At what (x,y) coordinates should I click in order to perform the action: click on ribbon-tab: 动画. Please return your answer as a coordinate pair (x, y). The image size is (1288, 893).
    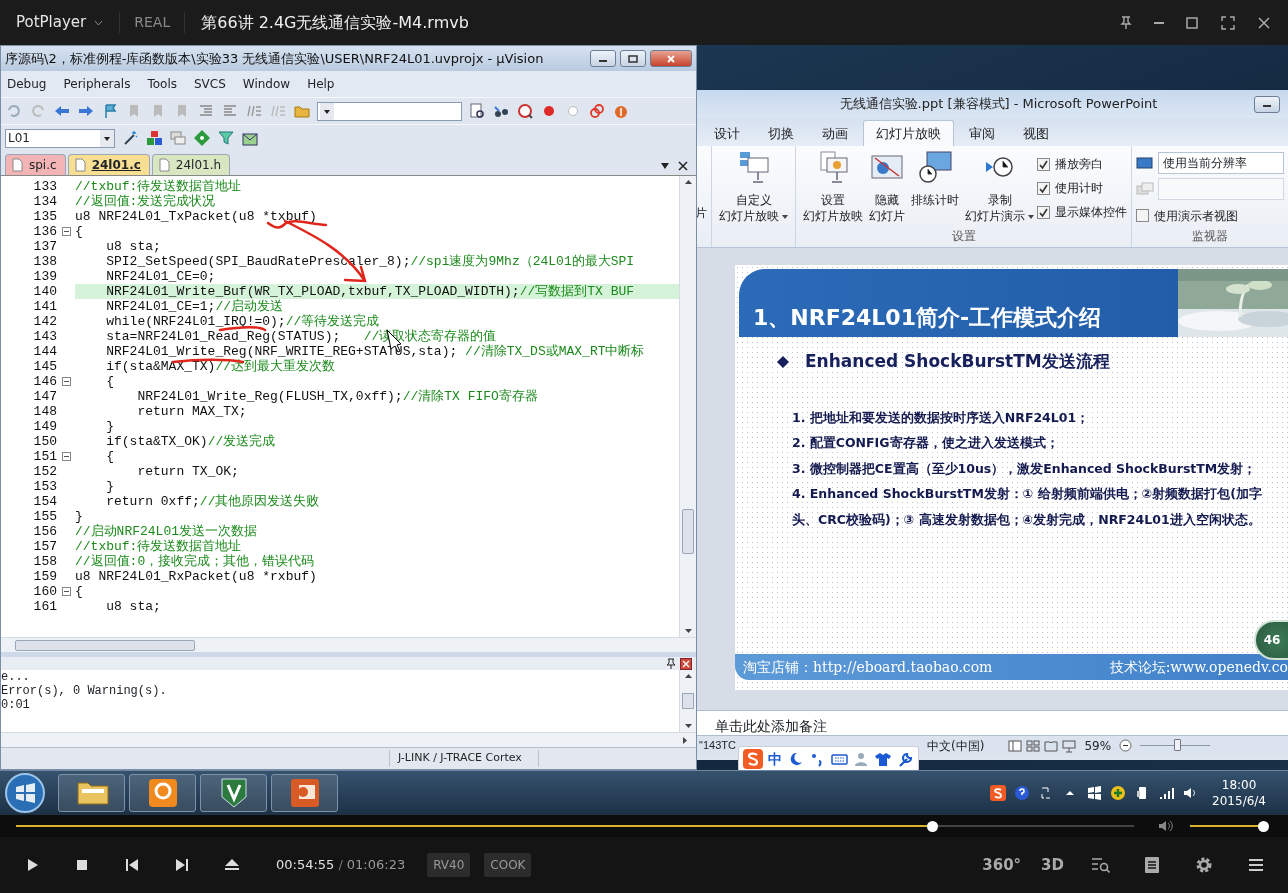
    Looking at the image, I should click on (835, 133).